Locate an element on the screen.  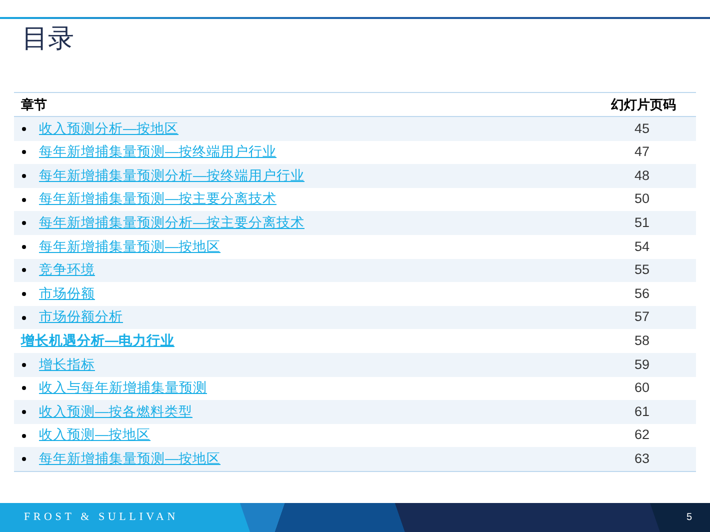
page-number: 61 is located at coordinates (642, 411).